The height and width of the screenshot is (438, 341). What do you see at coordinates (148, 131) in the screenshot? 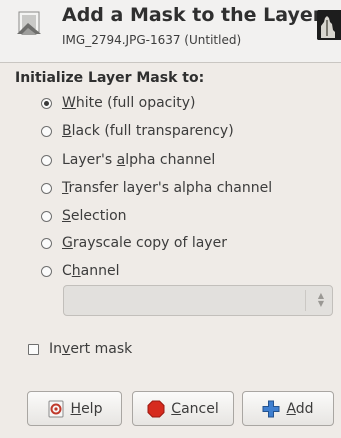
I see `radio-label: Black (full transparency)` at bounding box center [148, 131].